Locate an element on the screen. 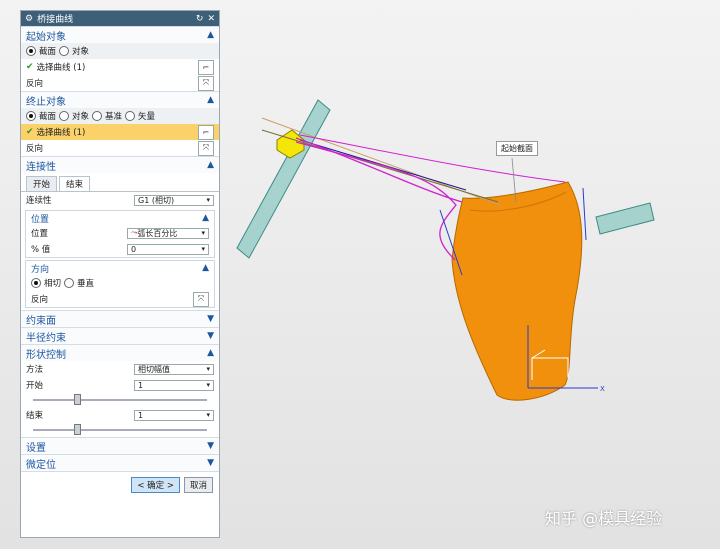 The image size is (720, 549). position-dropdown: ⤳ 弧长百分比 ▾ is located at coordinates (168, 233).